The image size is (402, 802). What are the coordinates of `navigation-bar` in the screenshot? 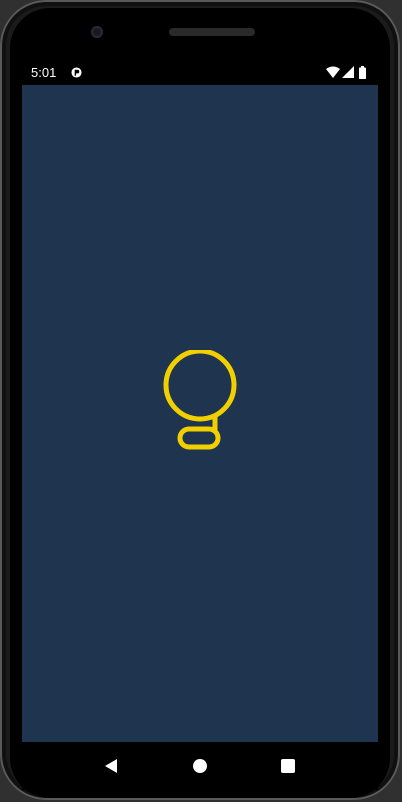 It's located at (200, 766).